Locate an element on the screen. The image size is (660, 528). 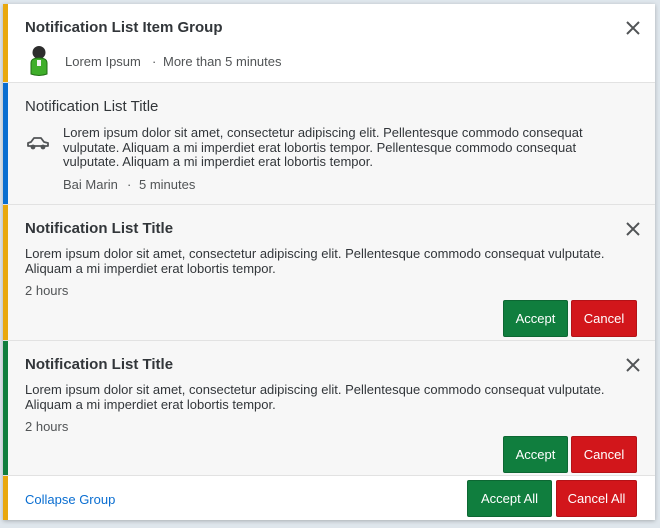
info-stripe is located at coordinates (5, 143).